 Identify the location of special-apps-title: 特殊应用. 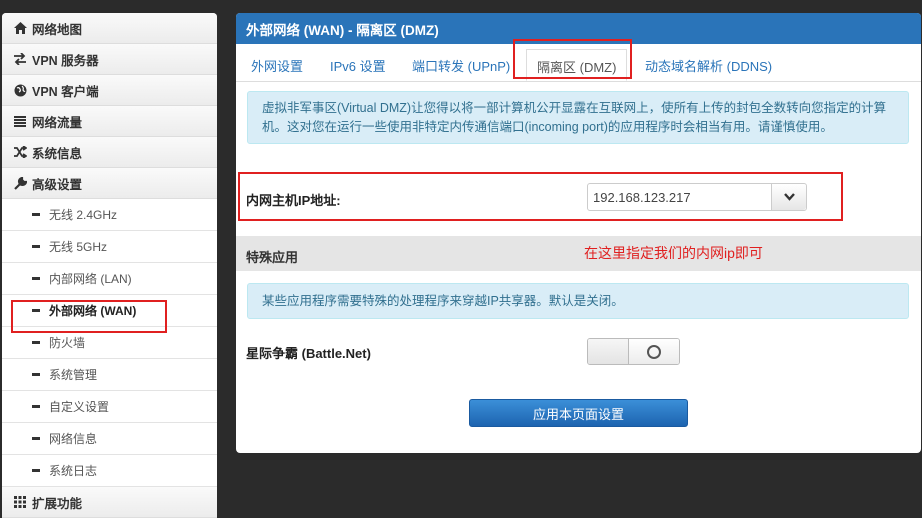
(272, 257).